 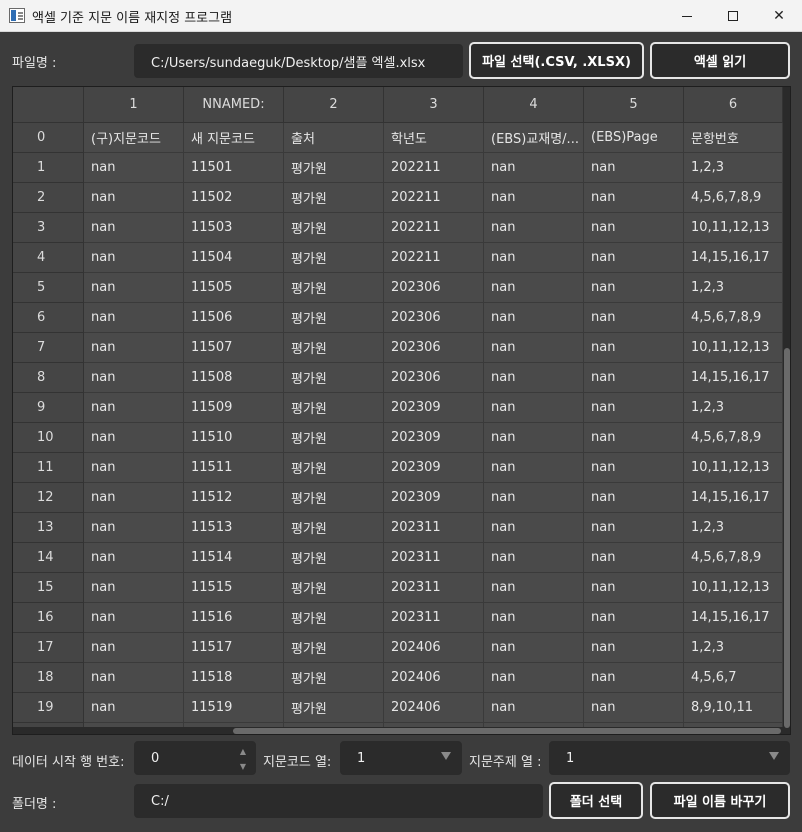 What do you see at coordinates (48, 228) in the screenshot?
I see `row-header: 3` at bounding box center [48, 228].